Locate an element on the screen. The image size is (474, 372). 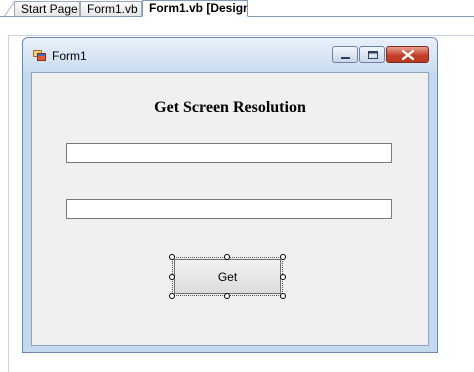
designer-edge-left is located at coordinates (8, 203).